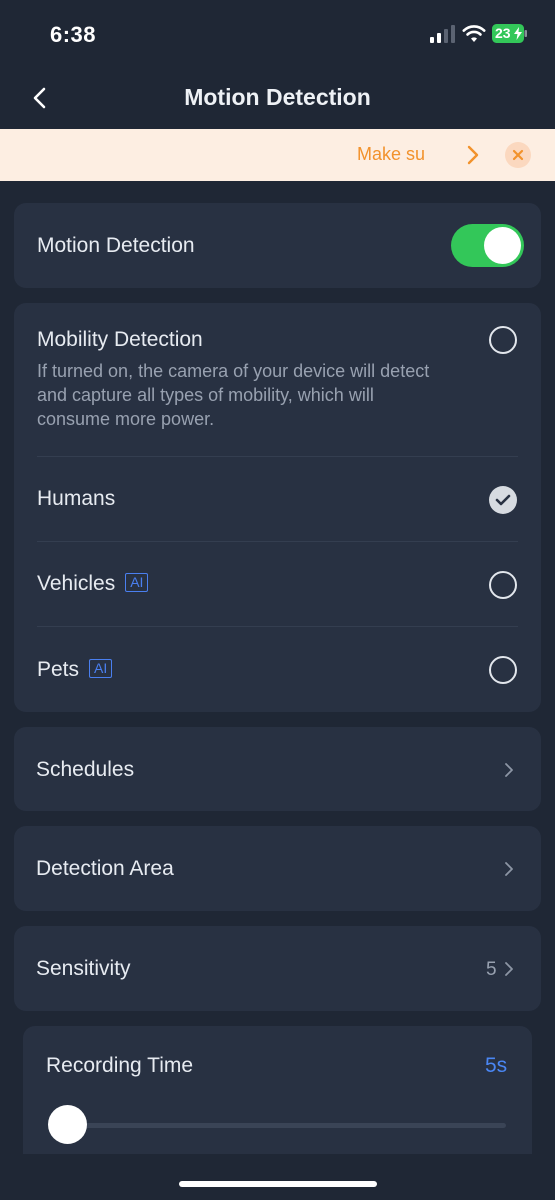 The width and height of the screenshot is (555, 1200). What do you see at coordinates (503, 340) in the screenshot?
I see `mobility-detection-radio` at bounding box center [503, 340].